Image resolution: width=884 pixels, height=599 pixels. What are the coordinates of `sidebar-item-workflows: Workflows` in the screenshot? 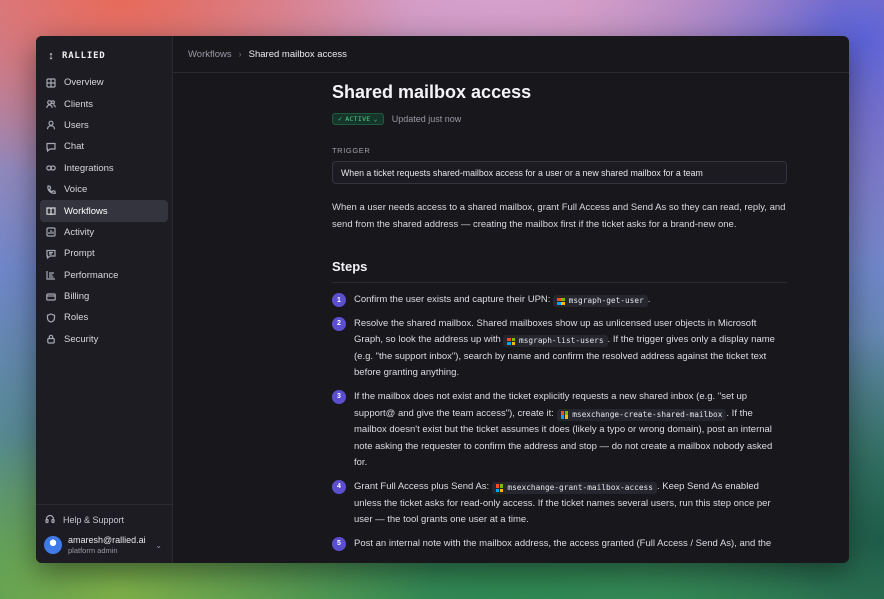 It's located at (104, 211).